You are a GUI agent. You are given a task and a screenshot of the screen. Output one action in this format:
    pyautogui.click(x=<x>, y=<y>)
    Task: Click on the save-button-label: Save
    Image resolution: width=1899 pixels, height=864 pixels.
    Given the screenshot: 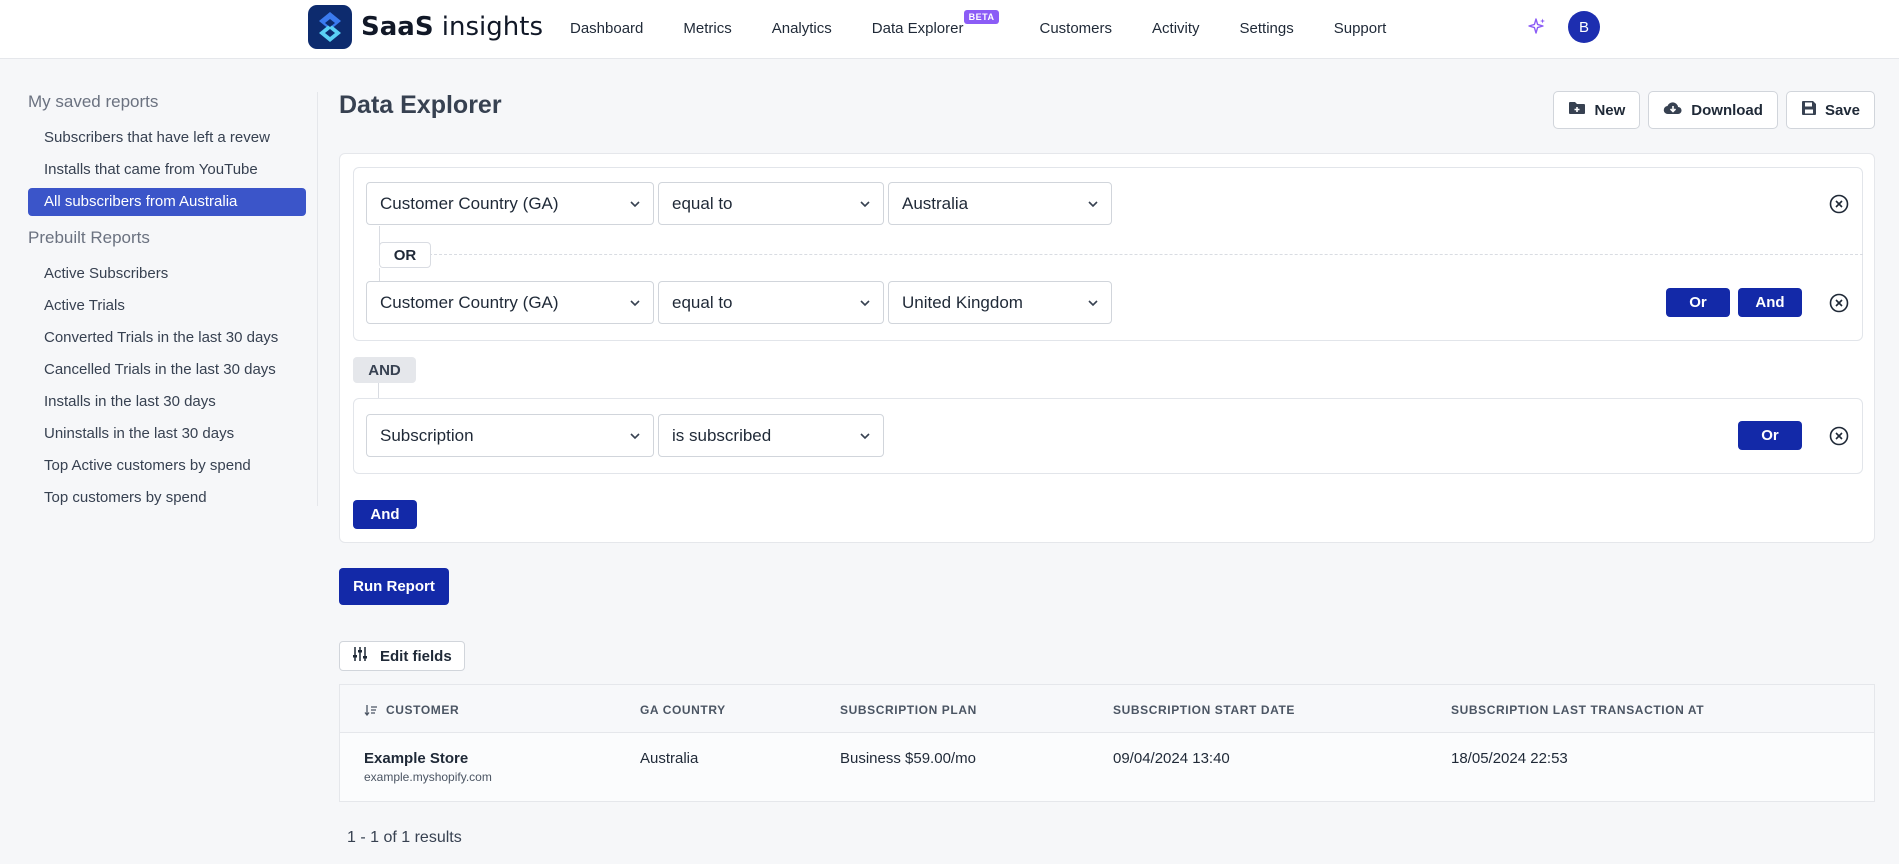 What is the action you would take?
    pyautogui.click(x=1842, y=110)
    